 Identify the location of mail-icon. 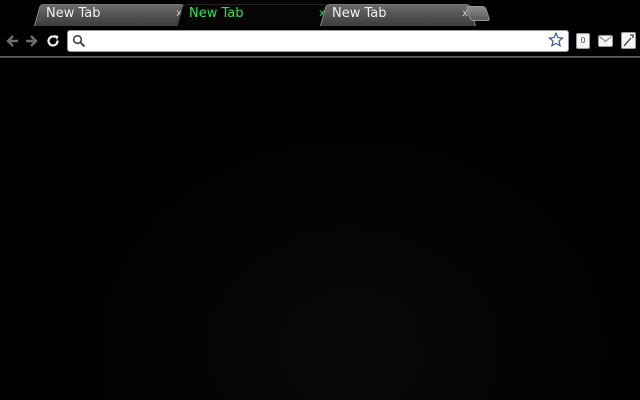
(605, 41).